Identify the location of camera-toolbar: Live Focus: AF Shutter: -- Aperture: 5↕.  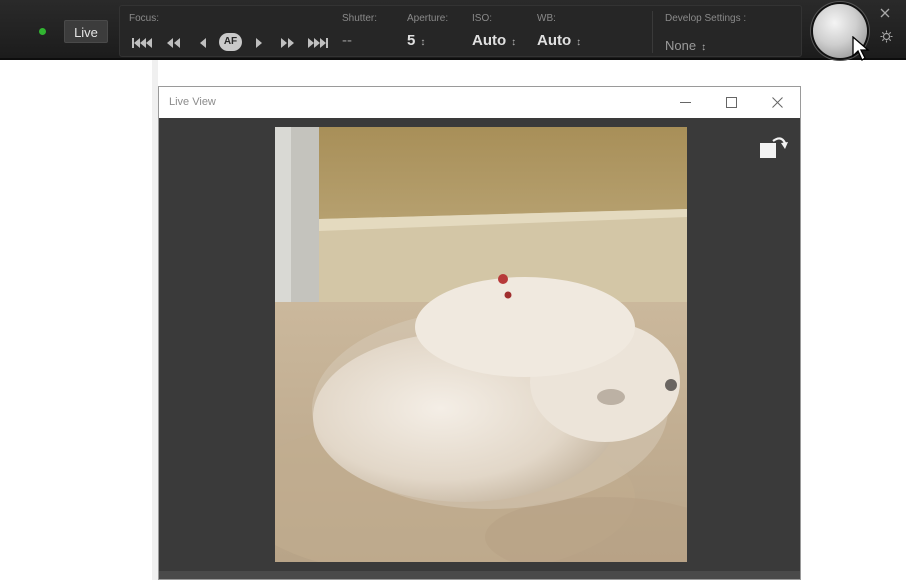
(453, 30).